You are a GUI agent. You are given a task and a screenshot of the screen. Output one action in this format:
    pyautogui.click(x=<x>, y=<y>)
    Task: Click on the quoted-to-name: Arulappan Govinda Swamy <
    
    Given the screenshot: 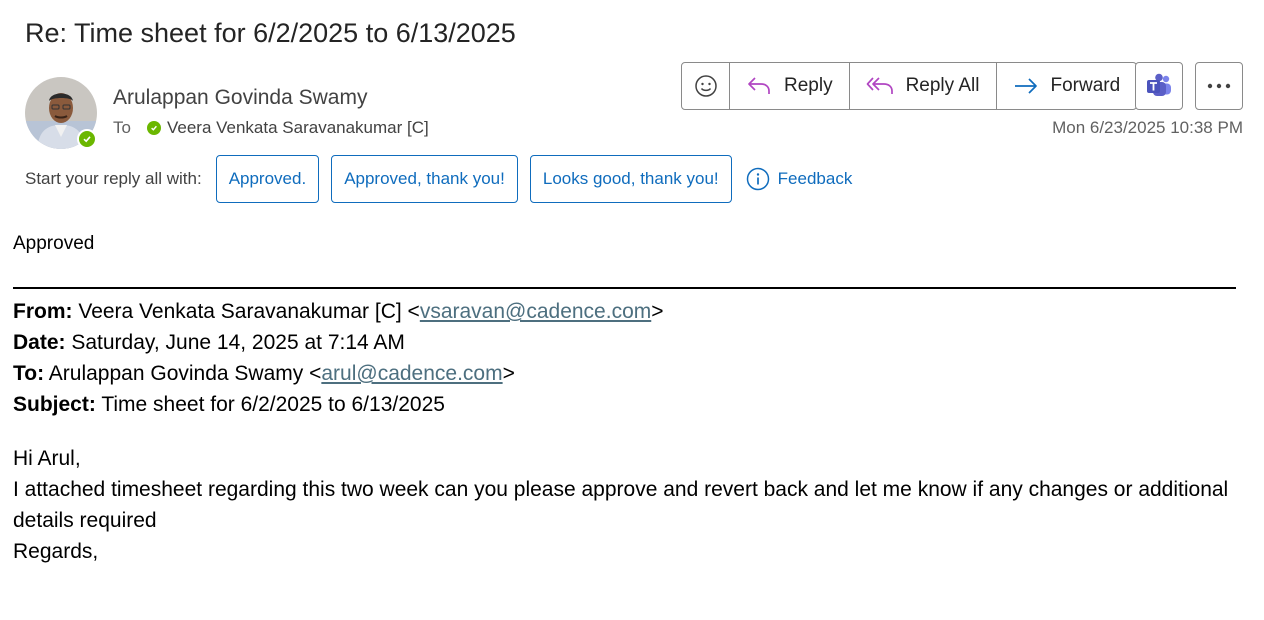 What is the action you would take?
    pyautogui.click(x=185, y=373)
    